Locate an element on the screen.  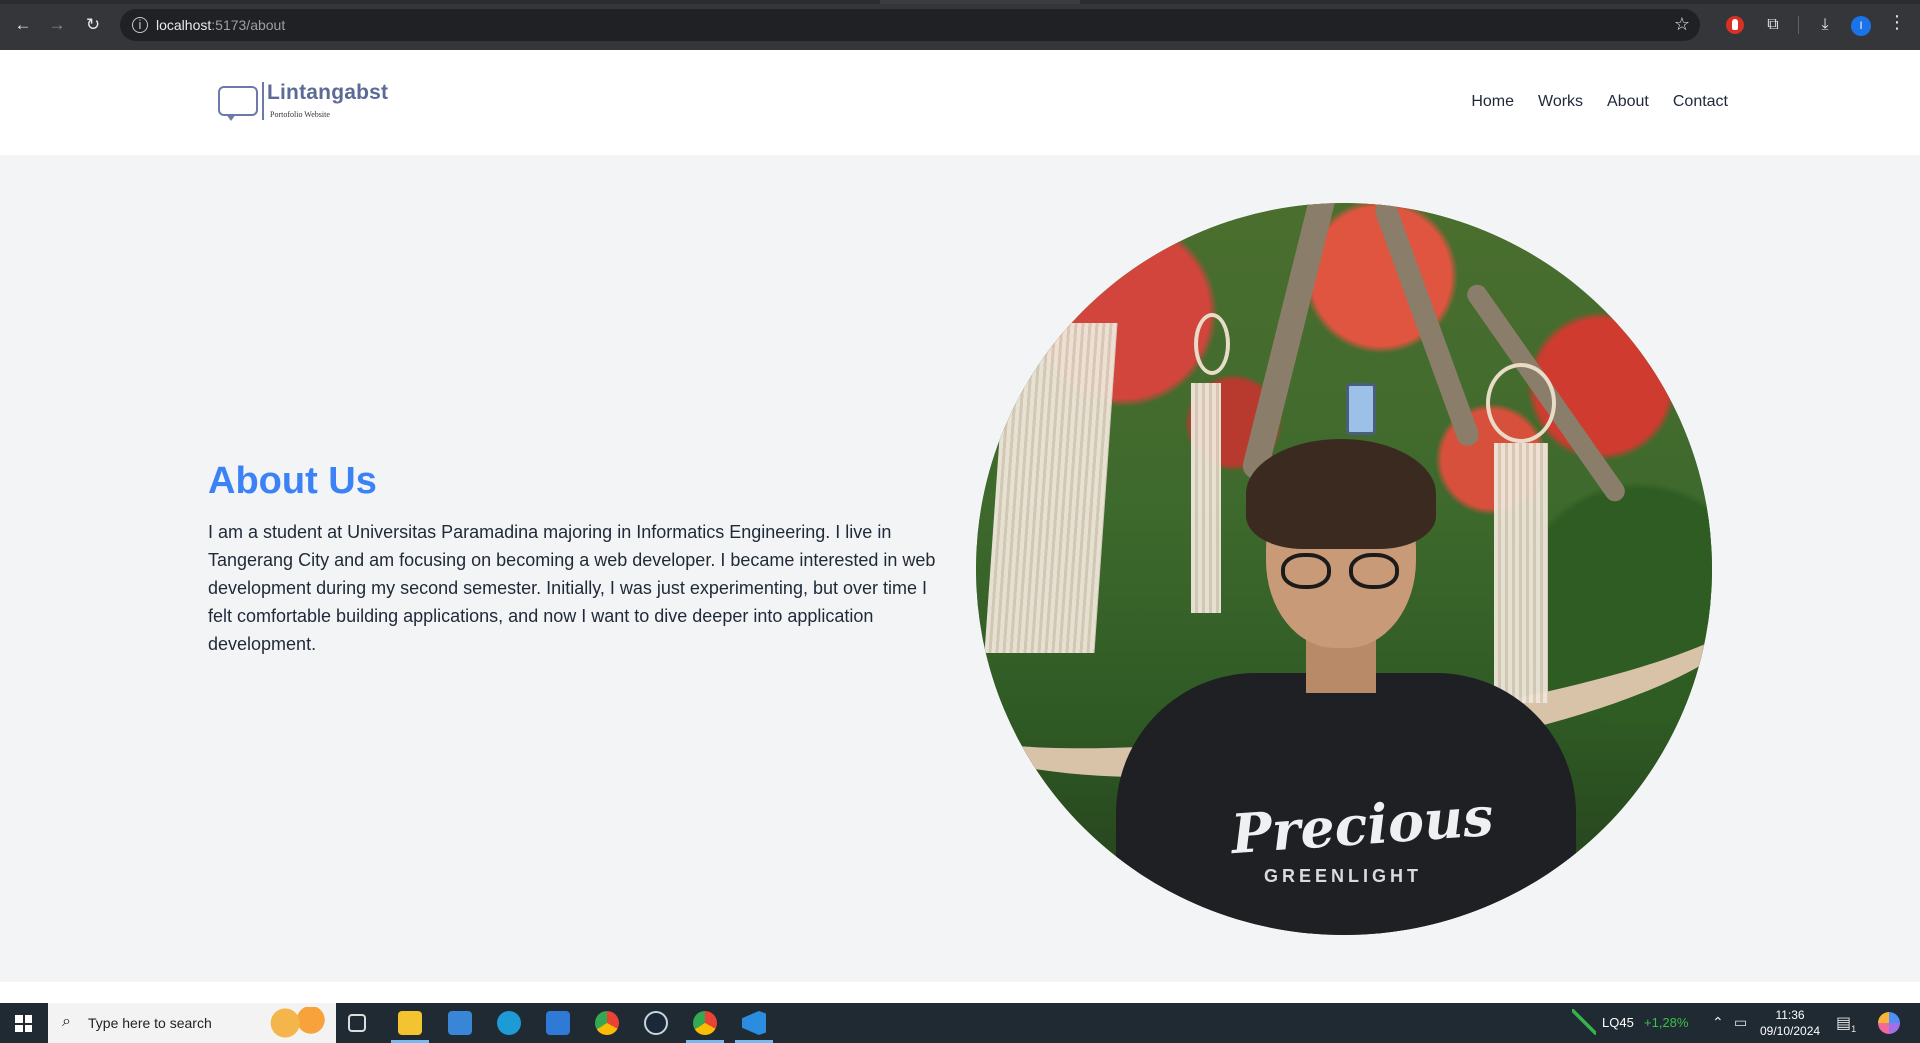
url-host: localhost is located at coordinates (184, 25).